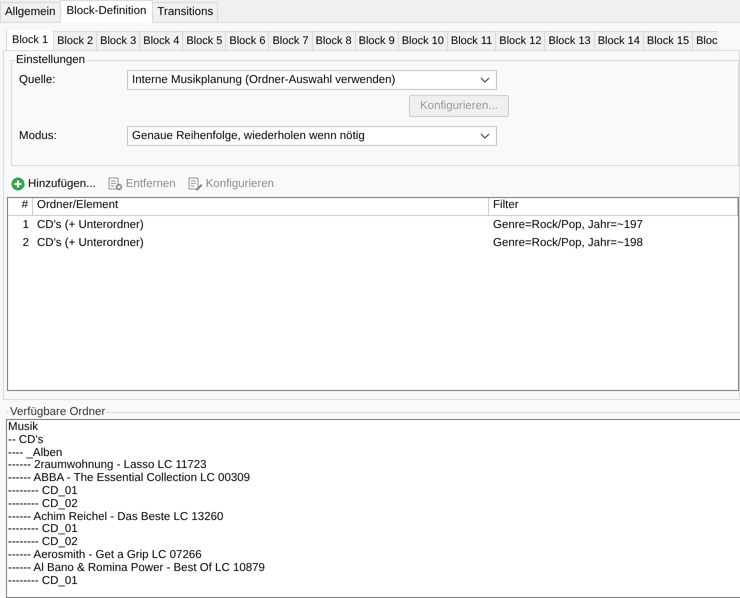  Describe the element at coordinates (37, 80) in the screenshot. I see `field-label: Quelle:` at that location.